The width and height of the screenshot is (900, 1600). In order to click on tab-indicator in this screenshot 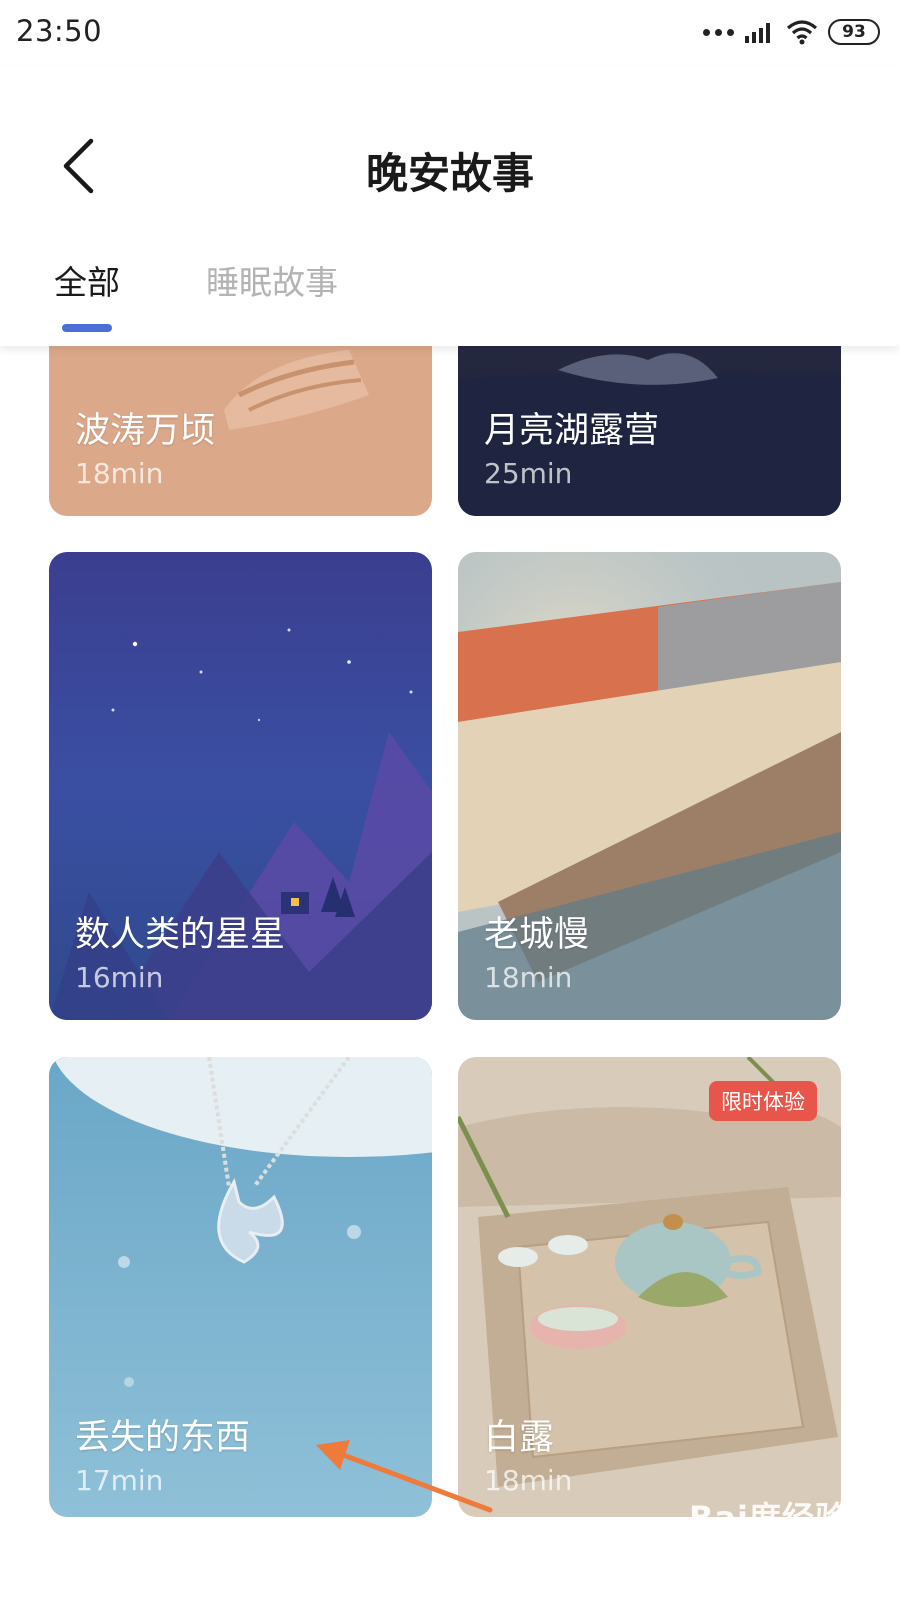, I will do `click(87, 328)`.